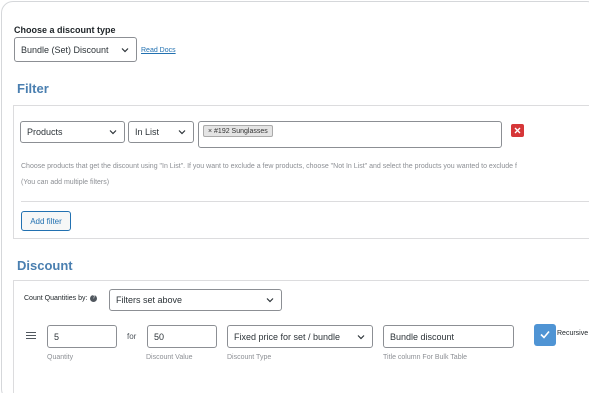 Image resolution: width=589 pixels, height=393 pixels. I want to click on discount-type-row-value: Fixed price for set / bundle, so click(287, 336).